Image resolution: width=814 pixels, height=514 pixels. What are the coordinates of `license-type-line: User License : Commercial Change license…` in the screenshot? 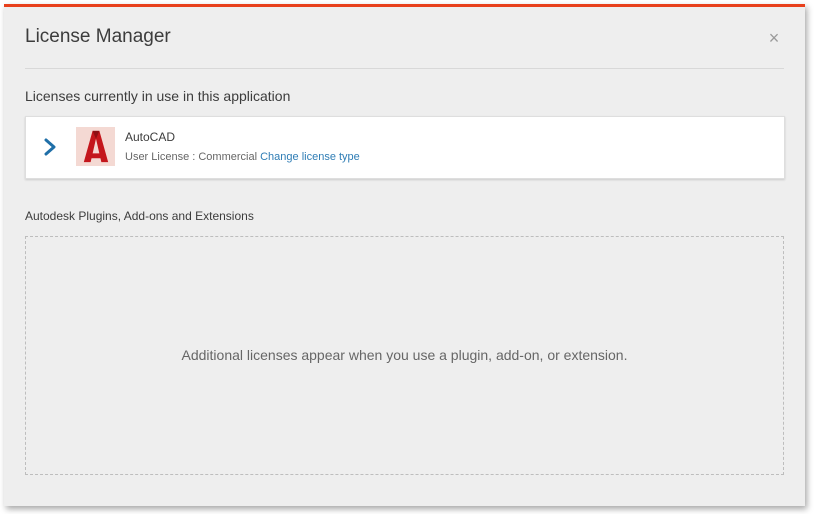 It's located at (242, 157).